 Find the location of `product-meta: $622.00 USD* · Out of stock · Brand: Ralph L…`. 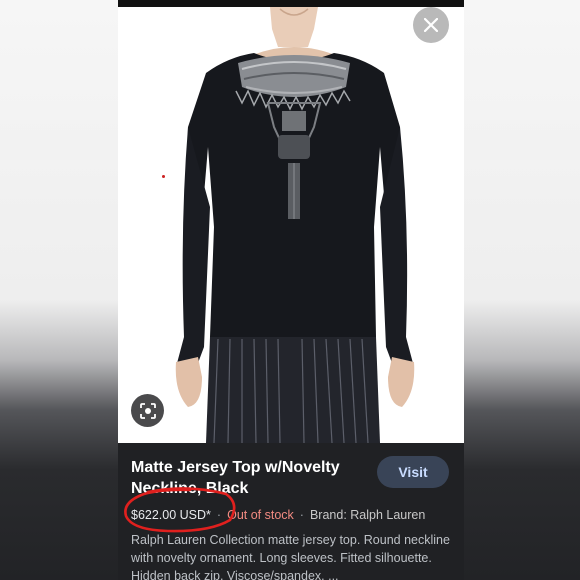

product-meta: $622.00 USD* · Out of stock · Brand: Ralph L… is located at coordinates (278, 515).